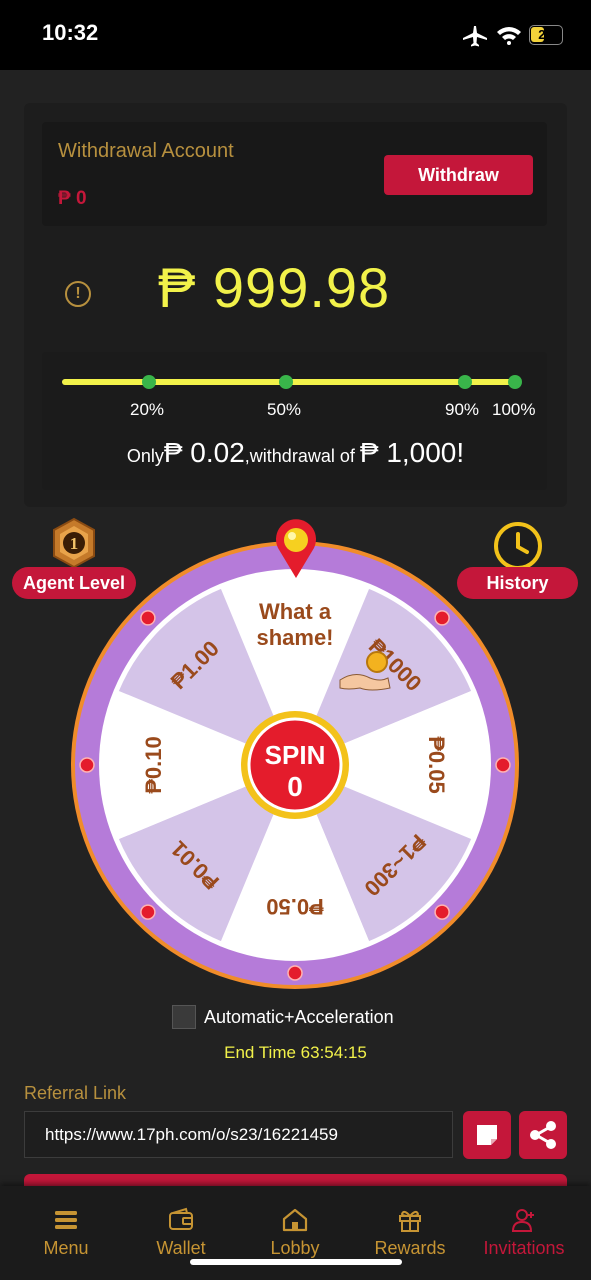 This screenshot has width=591, height=1280. I want to click on nav-menu: Menu, so click(66, 1232).